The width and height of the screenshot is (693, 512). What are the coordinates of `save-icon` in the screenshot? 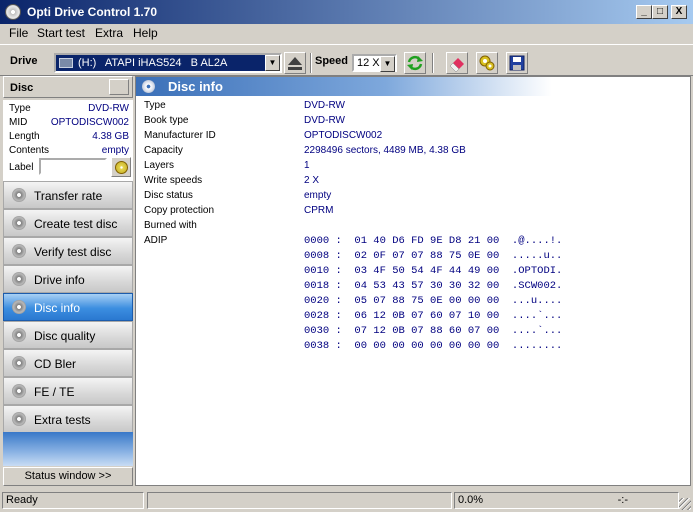 It's located at (517, 63).